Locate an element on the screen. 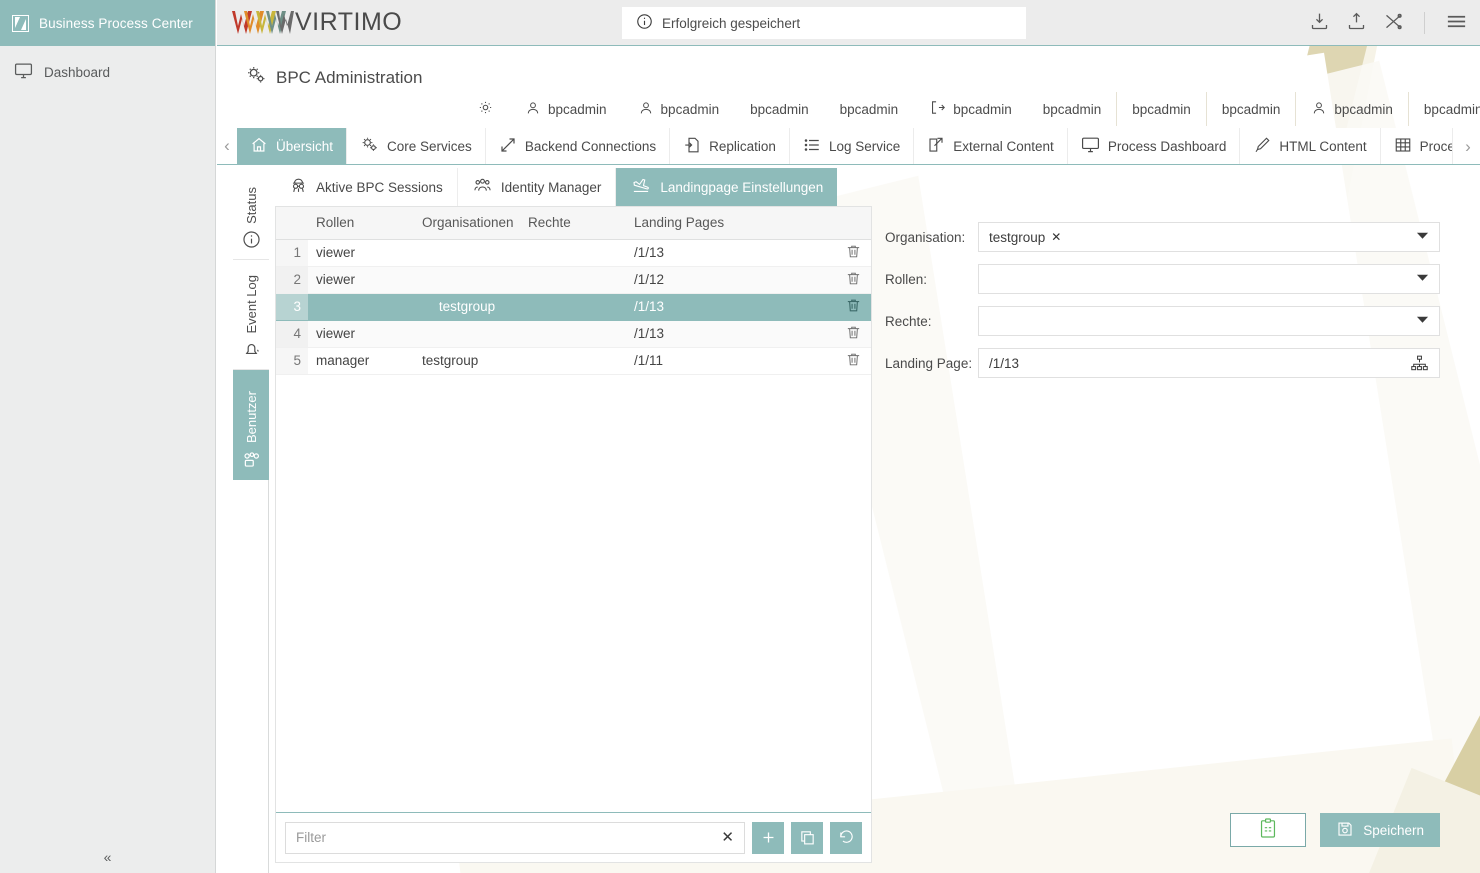 This screenshot has width=1480, height=873. monitor-icon is located at coordinates (23, 72).